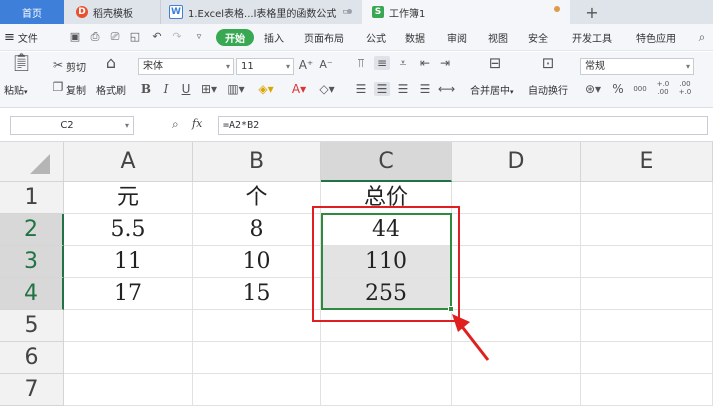 Image resolution: width=713 pixels, height=406 pixels. Describe the element at coordinates (548, 89) in the screenshot. I see `wrap-text-button: 自动换行` at that location.